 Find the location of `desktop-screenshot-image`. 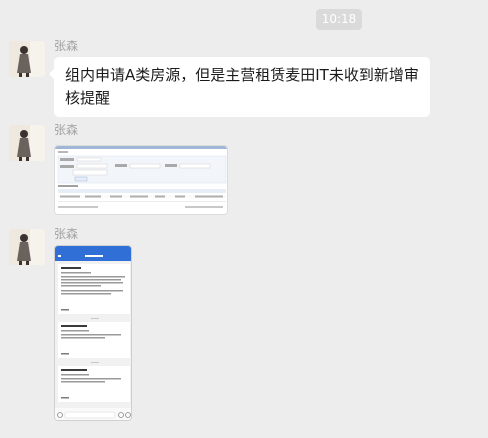

desktop-screenshot-image is located at coordinates (141, 180).